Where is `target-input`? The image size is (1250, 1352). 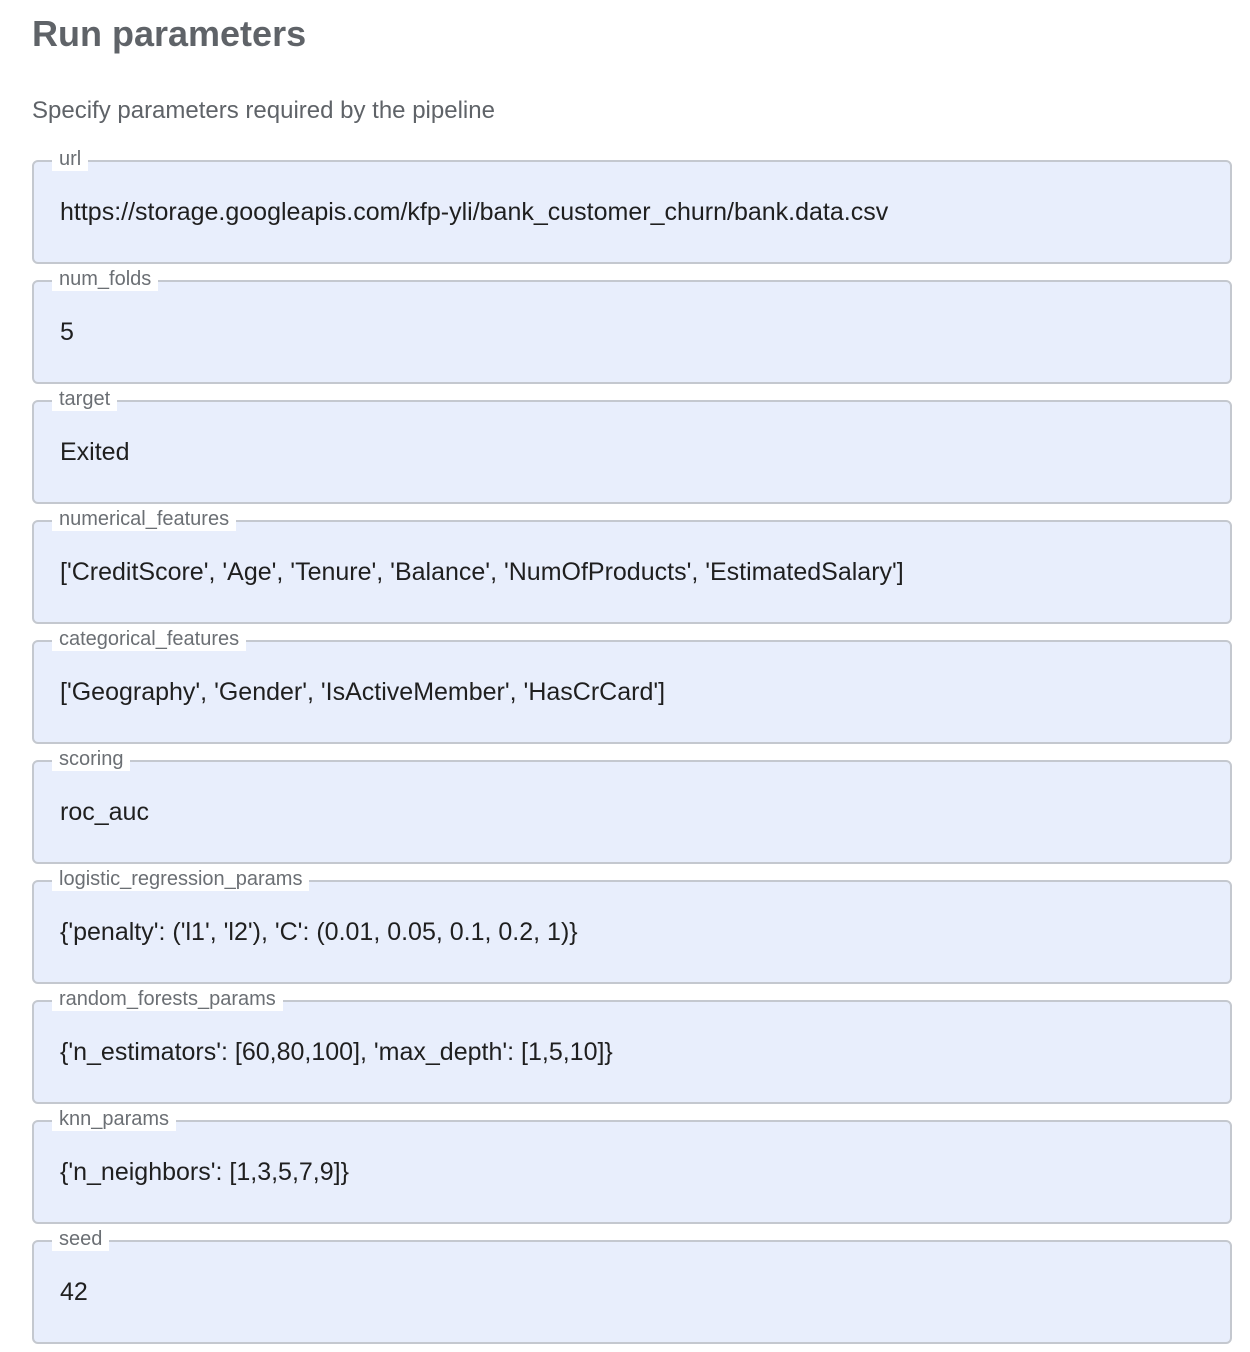
target-input is located at coordinates (635, 452).